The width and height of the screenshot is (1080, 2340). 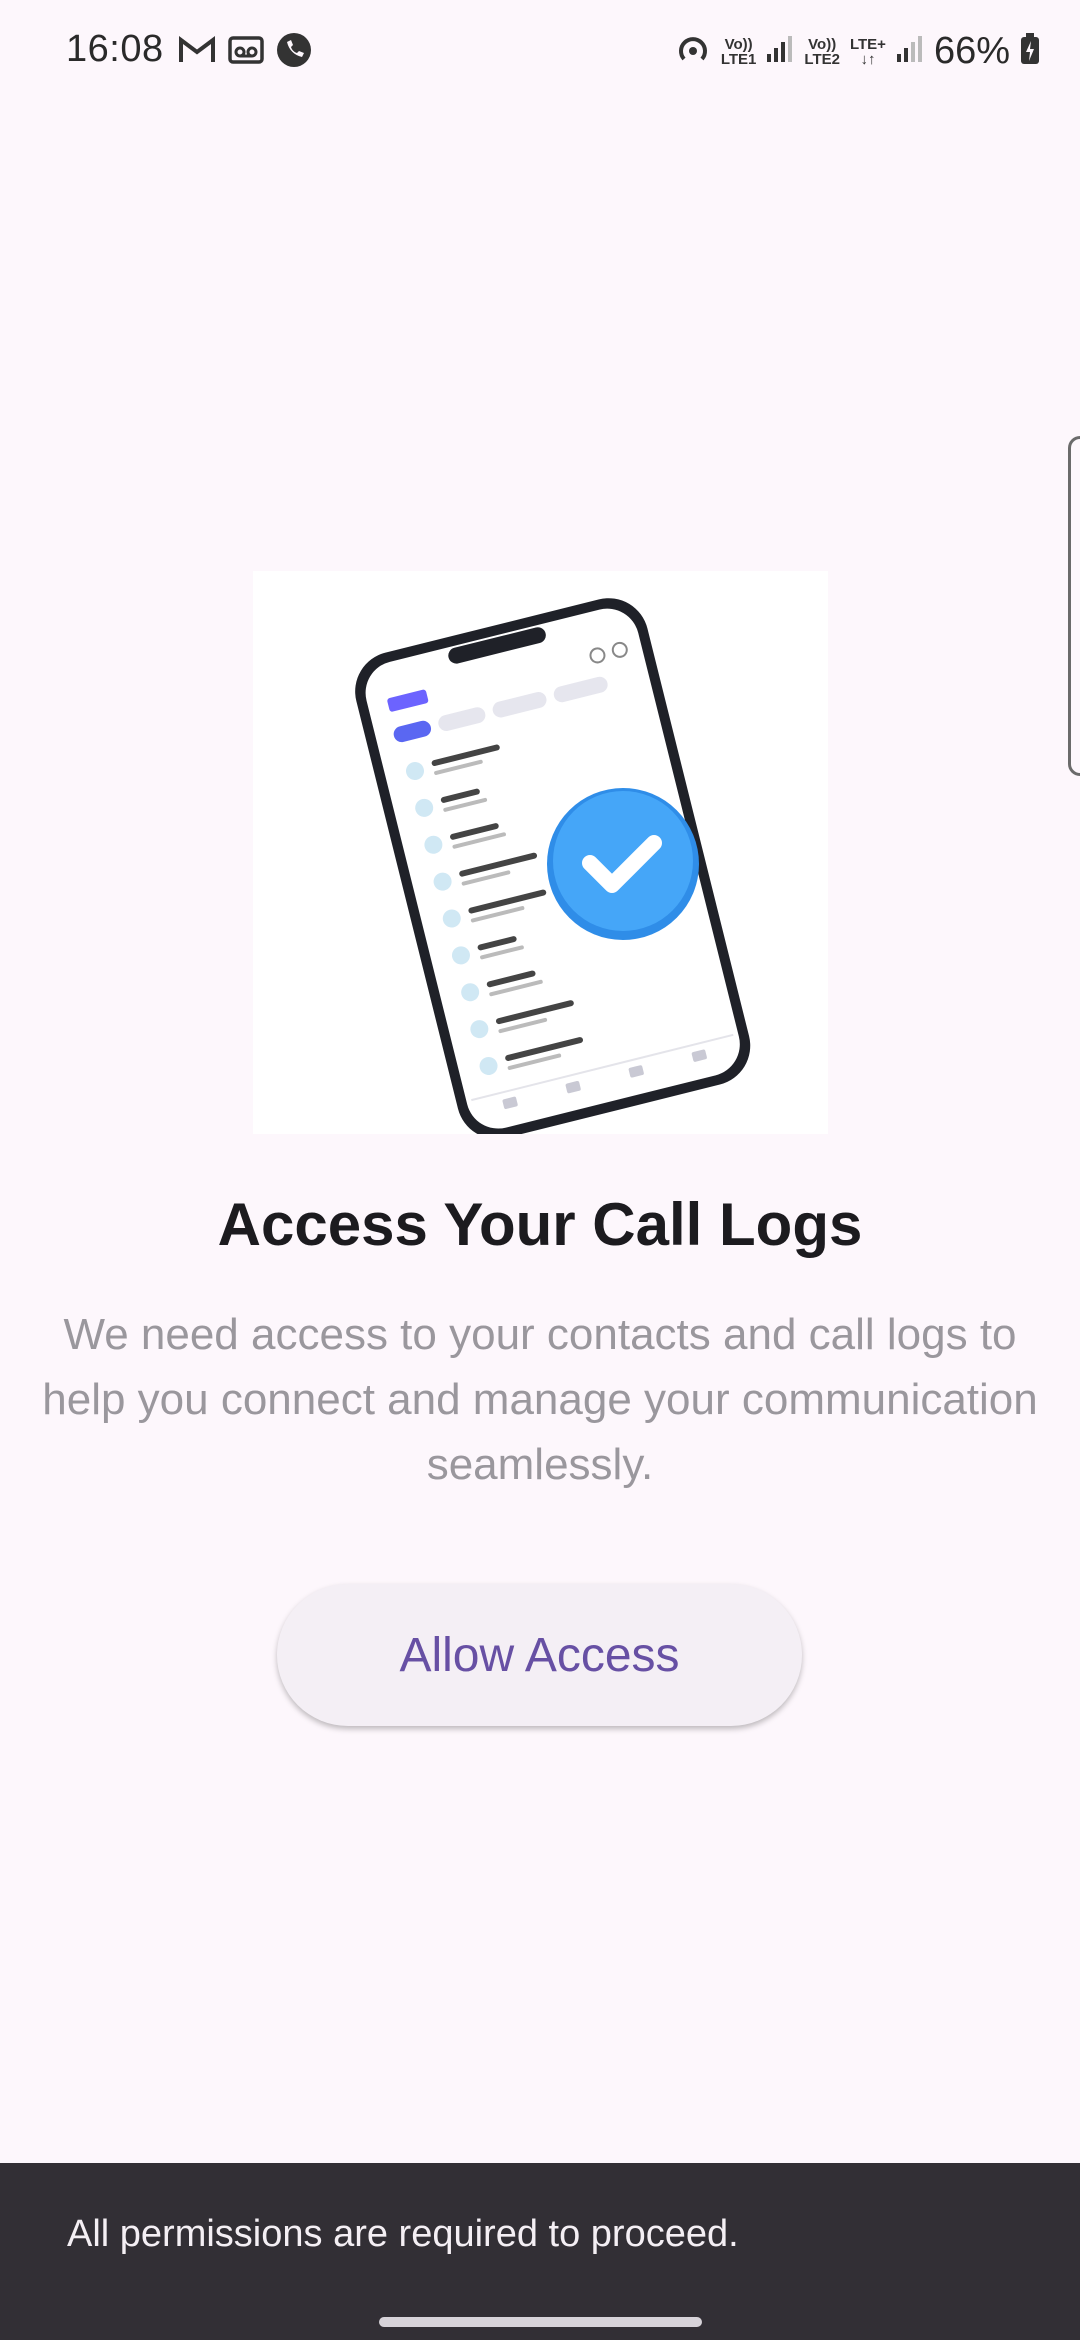 I want to click on notification-icons, so click(x=245, y=52).